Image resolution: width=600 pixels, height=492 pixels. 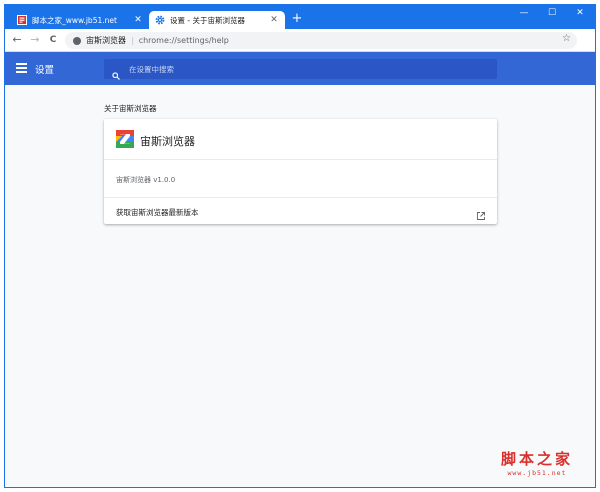 I want to click on product-row: 宙斯浏览器, so click(x=300, y=139).